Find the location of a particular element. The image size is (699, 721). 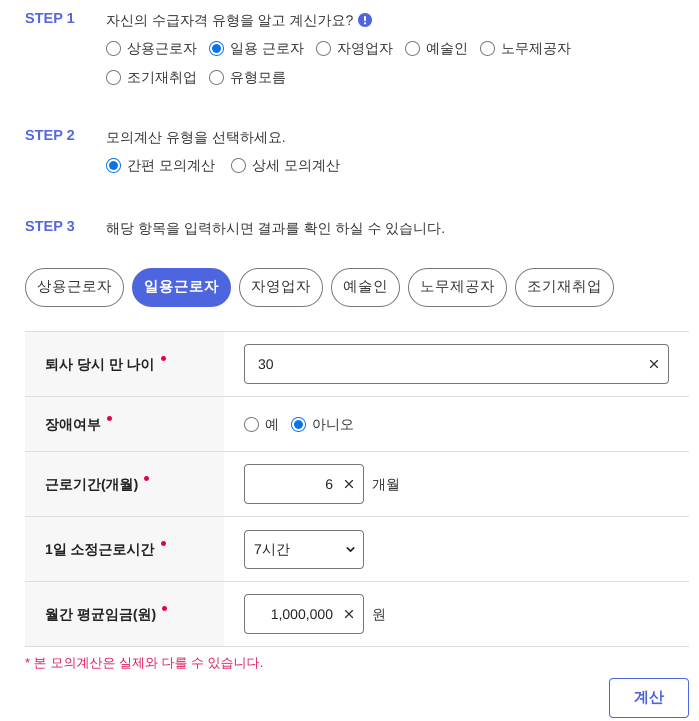

radio-label: 아니오 is located at coordinates (333, 424).